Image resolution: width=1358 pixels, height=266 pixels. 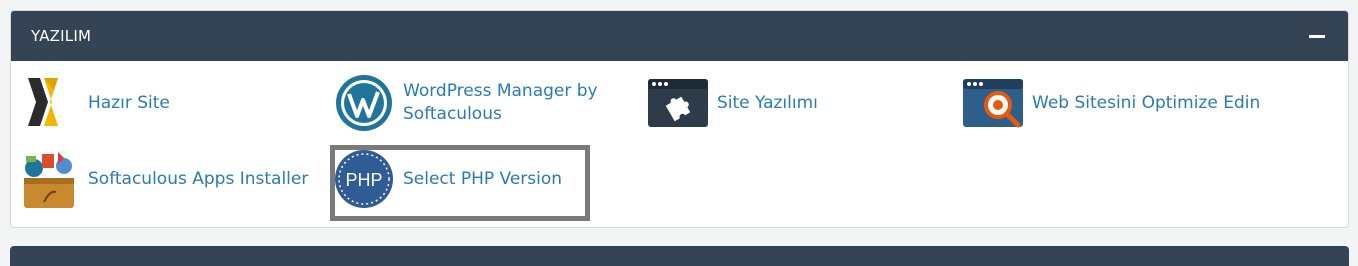 I want to click on php-icon-text: PHP, so click(x=363, y=180).